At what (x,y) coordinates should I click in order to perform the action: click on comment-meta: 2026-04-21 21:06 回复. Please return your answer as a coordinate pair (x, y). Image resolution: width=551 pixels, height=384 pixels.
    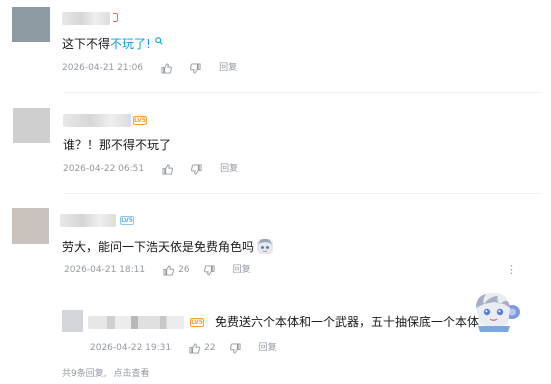
    Looking at the image, I should click on (149, 68).